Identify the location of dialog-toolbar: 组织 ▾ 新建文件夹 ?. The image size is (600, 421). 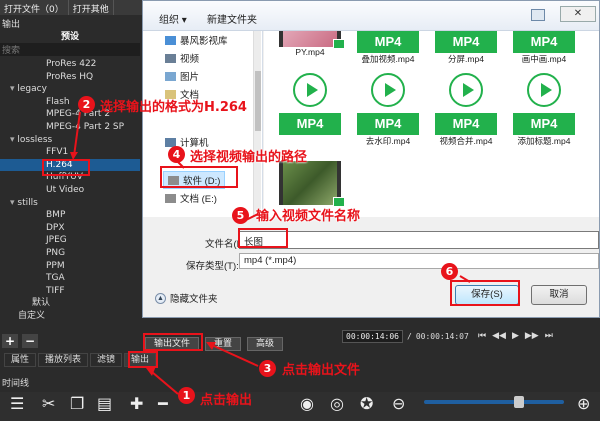
(371, 16).